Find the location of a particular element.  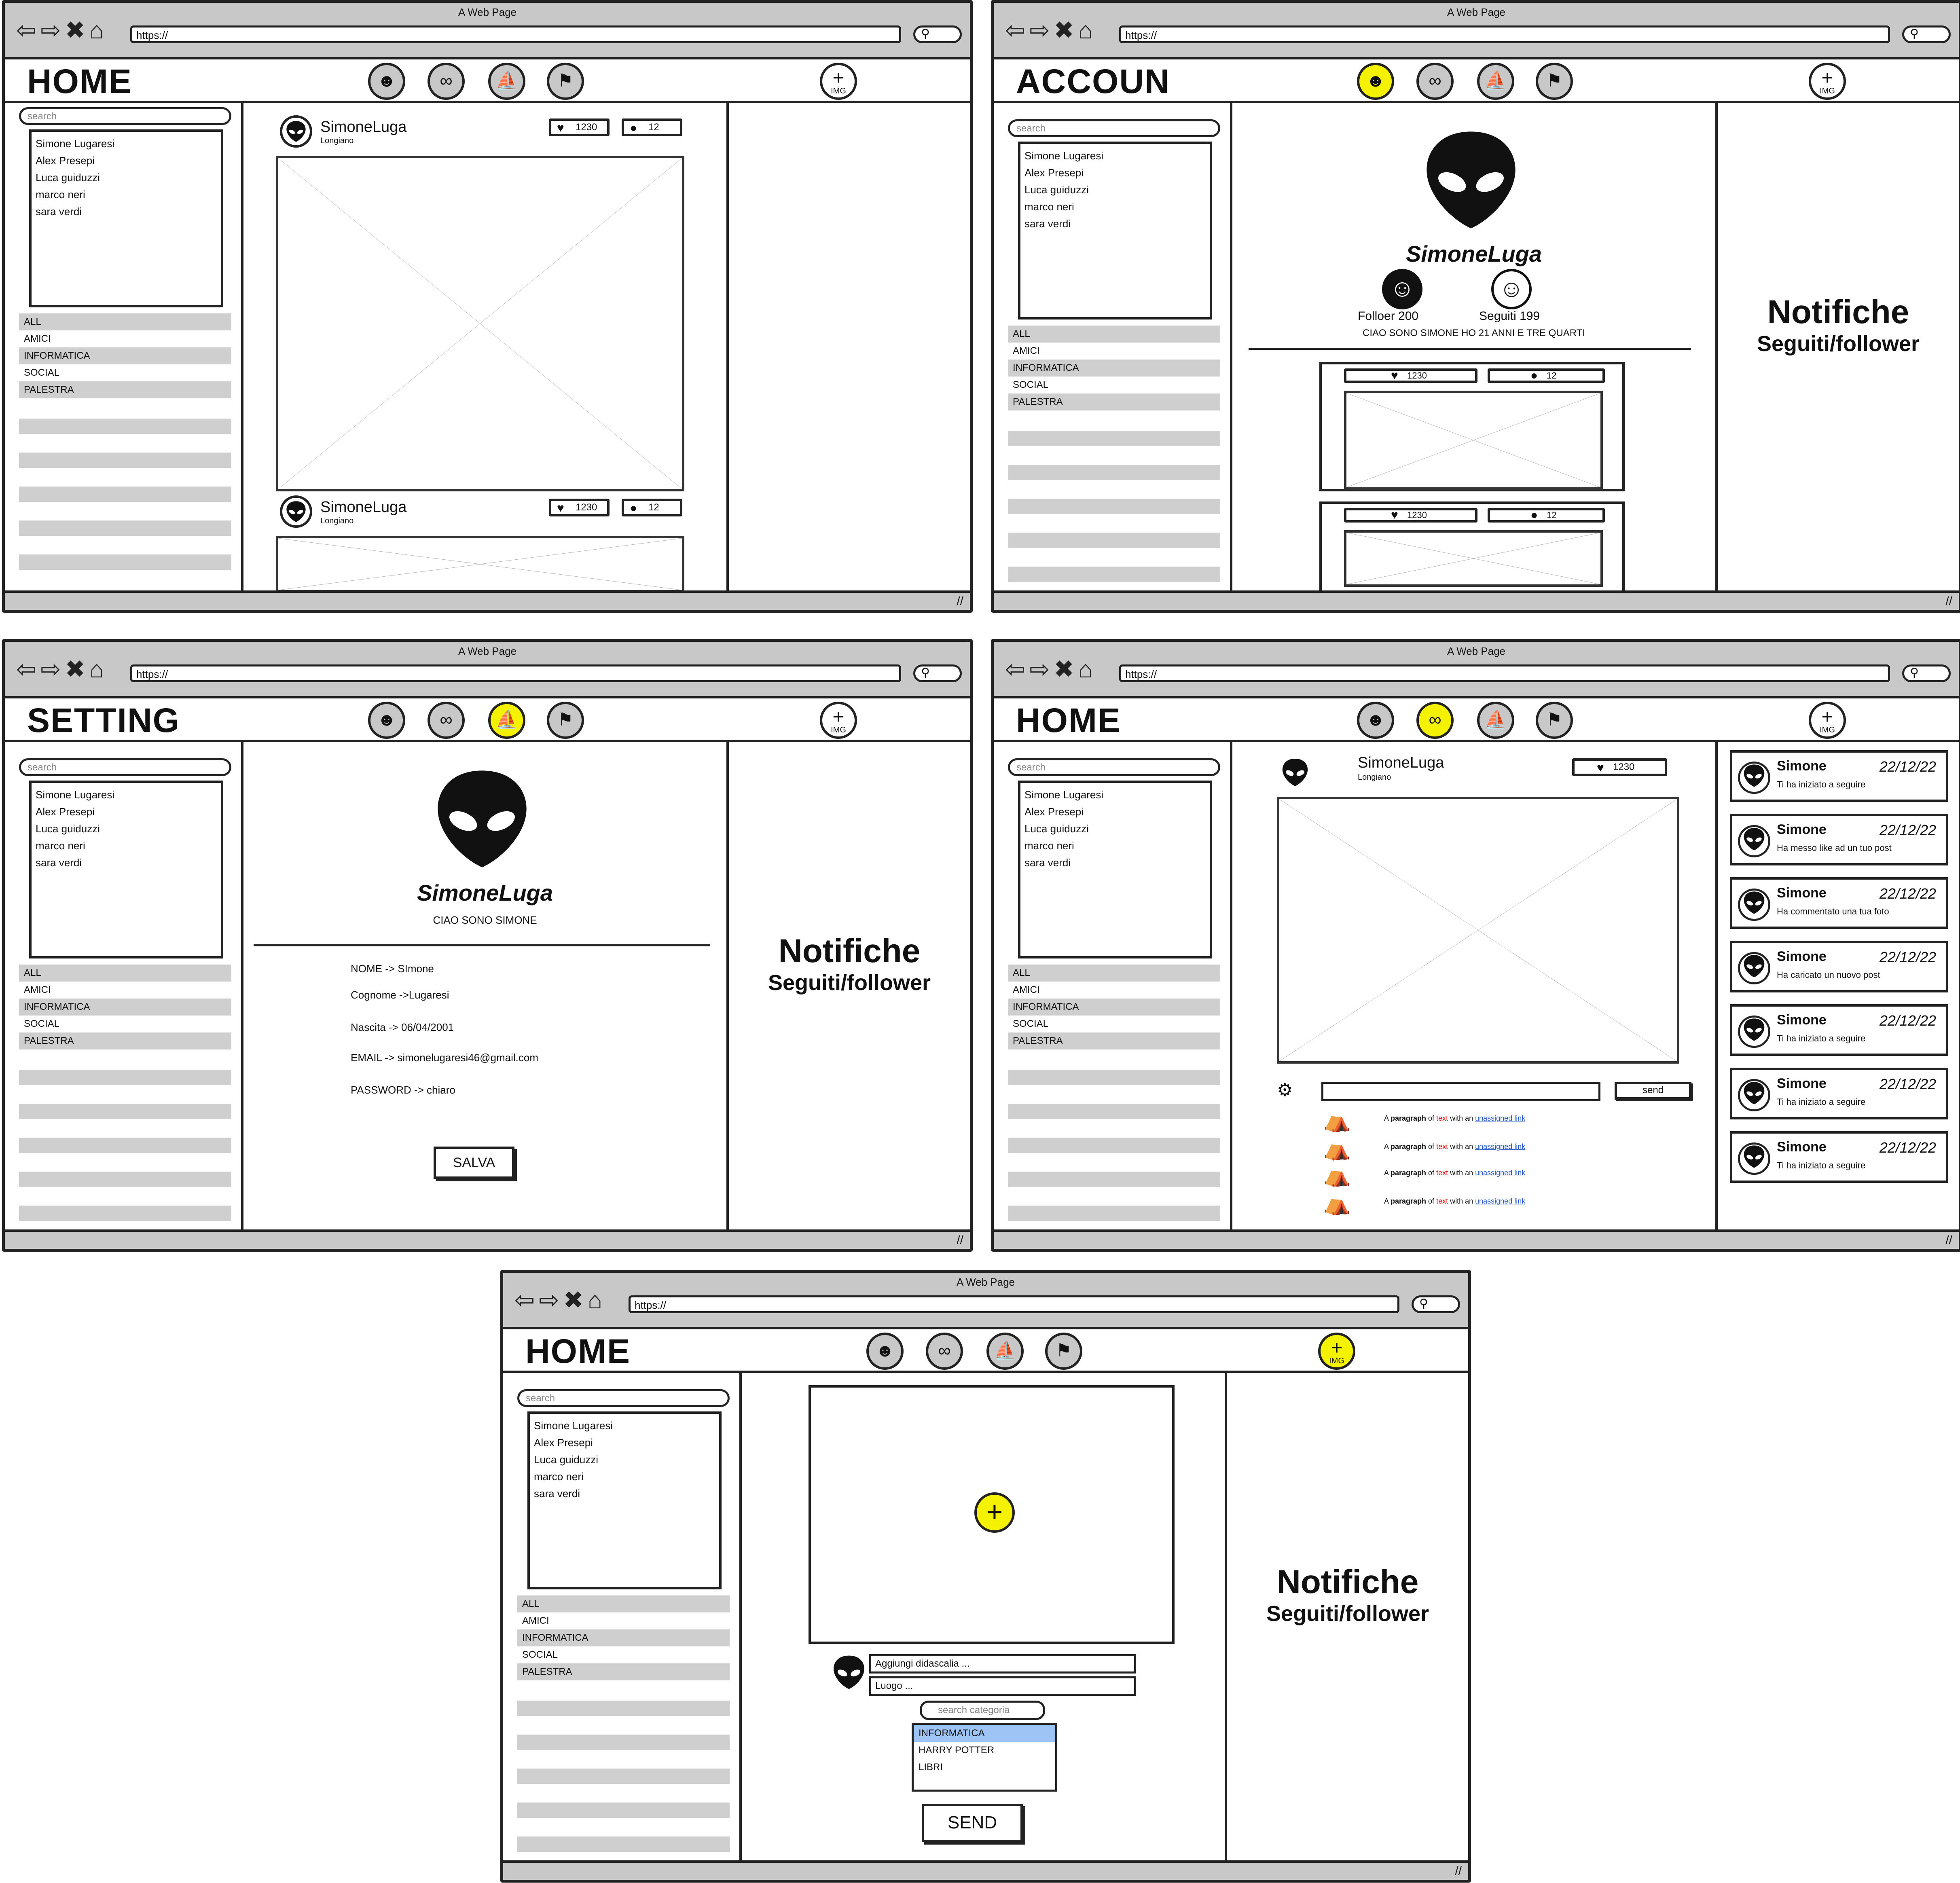

category-option: INFORMATICA is located at coordinates (984, 1733).